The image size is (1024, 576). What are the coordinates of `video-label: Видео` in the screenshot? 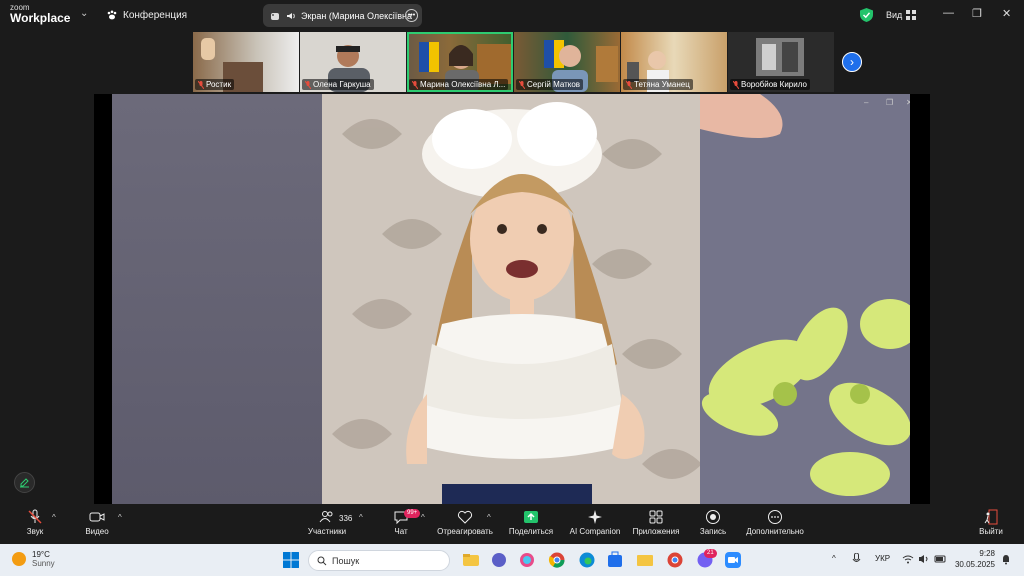 It's located at (97, 531).